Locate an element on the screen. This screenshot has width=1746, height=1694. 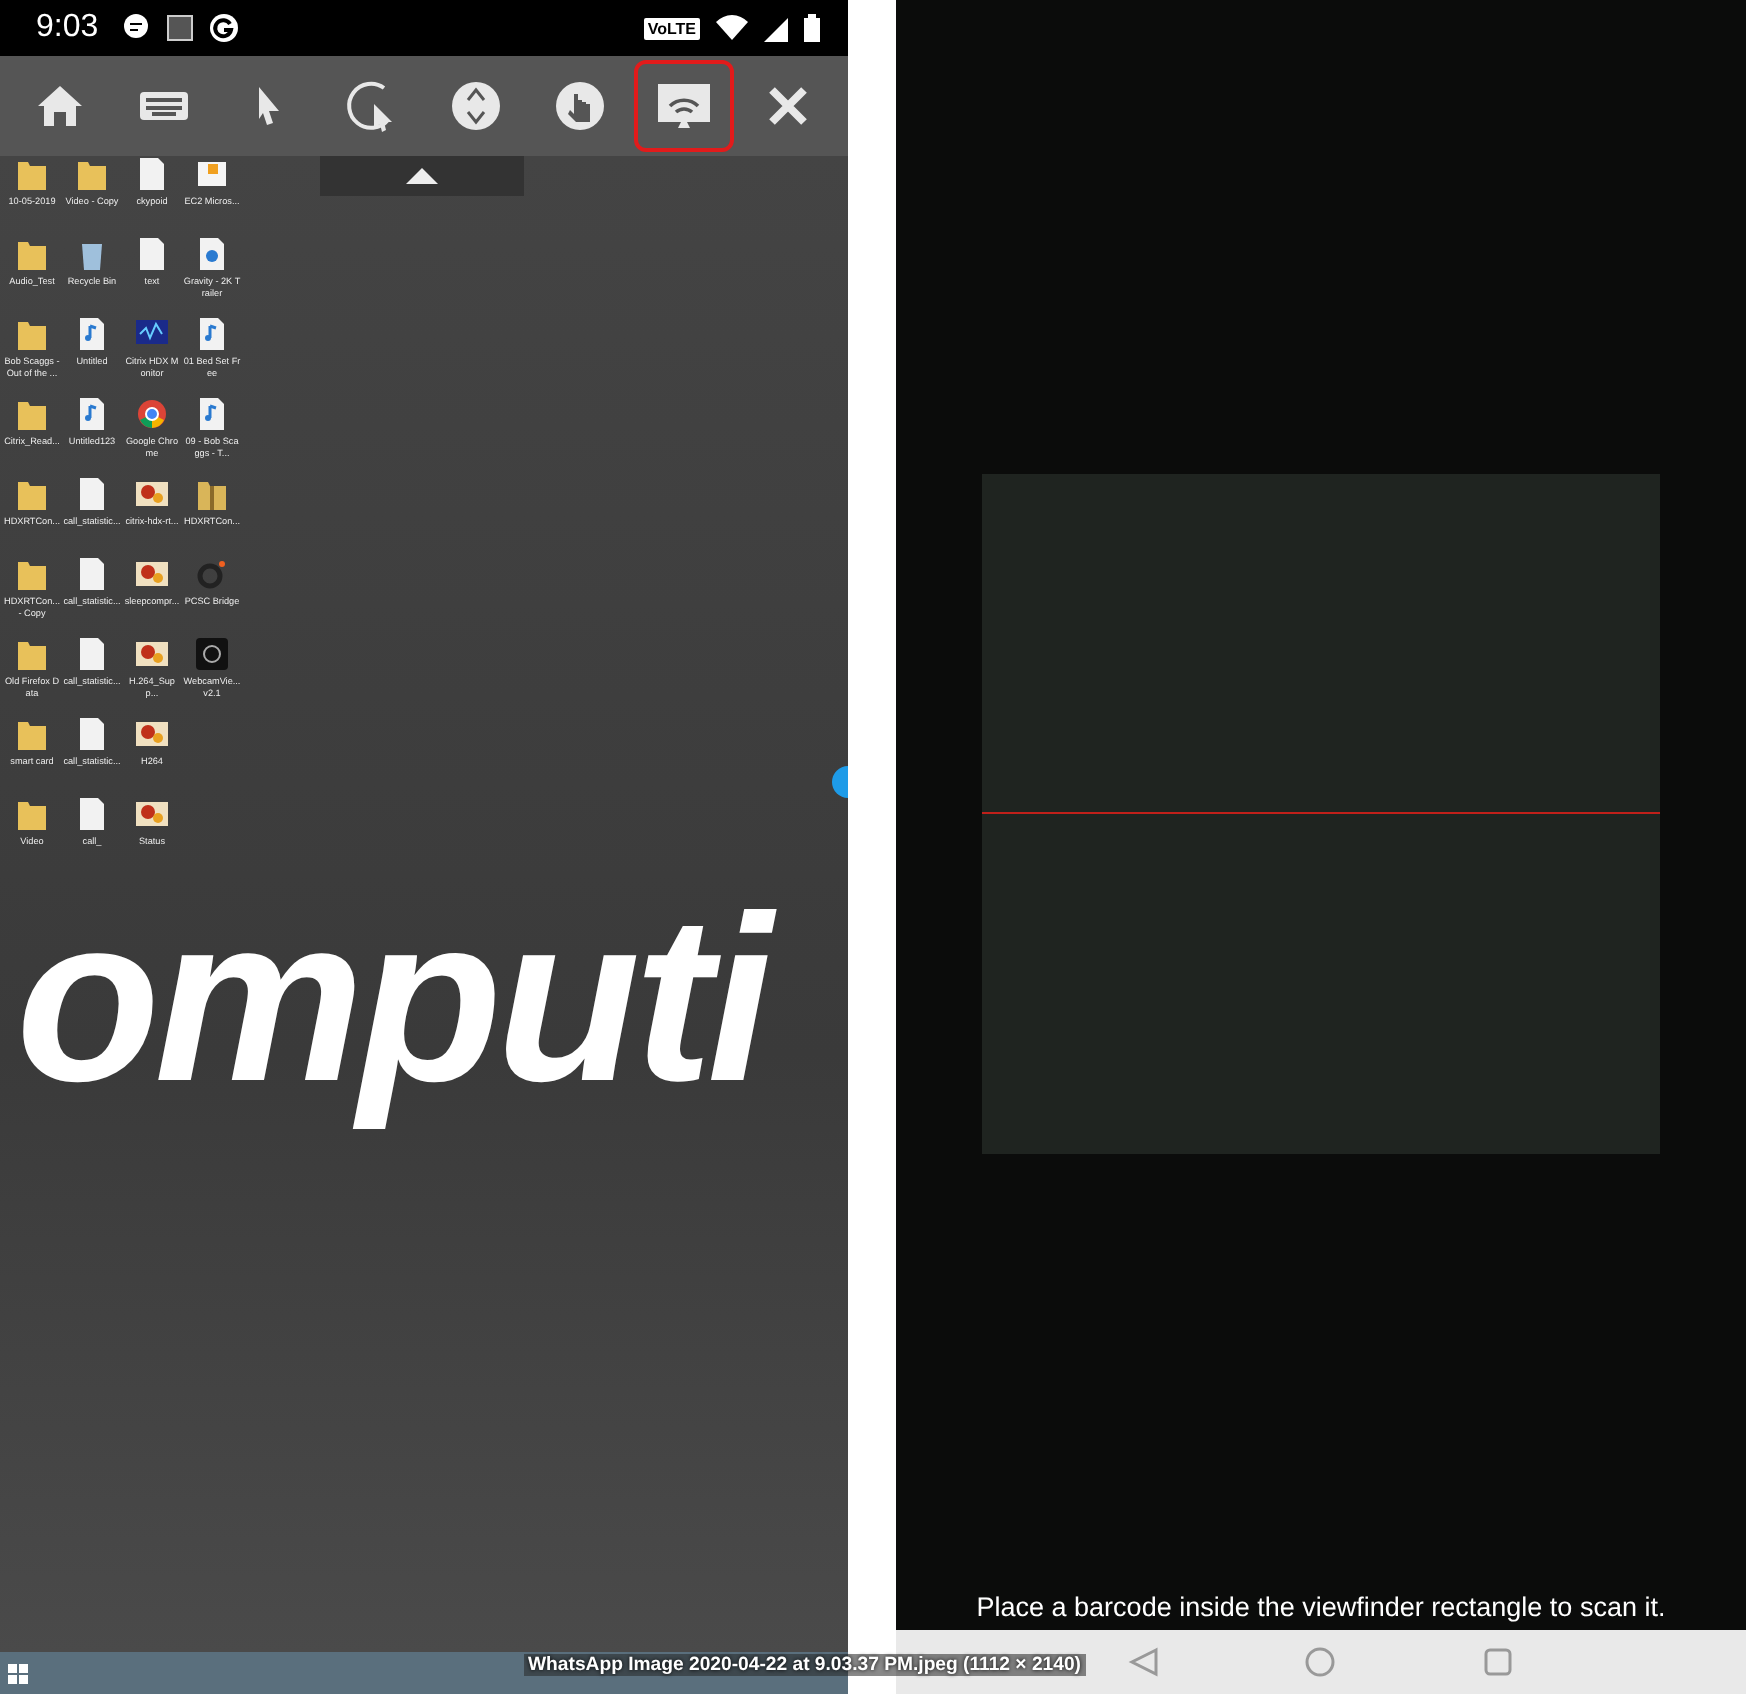
media-file-icon is located at coordinates (212, 254).